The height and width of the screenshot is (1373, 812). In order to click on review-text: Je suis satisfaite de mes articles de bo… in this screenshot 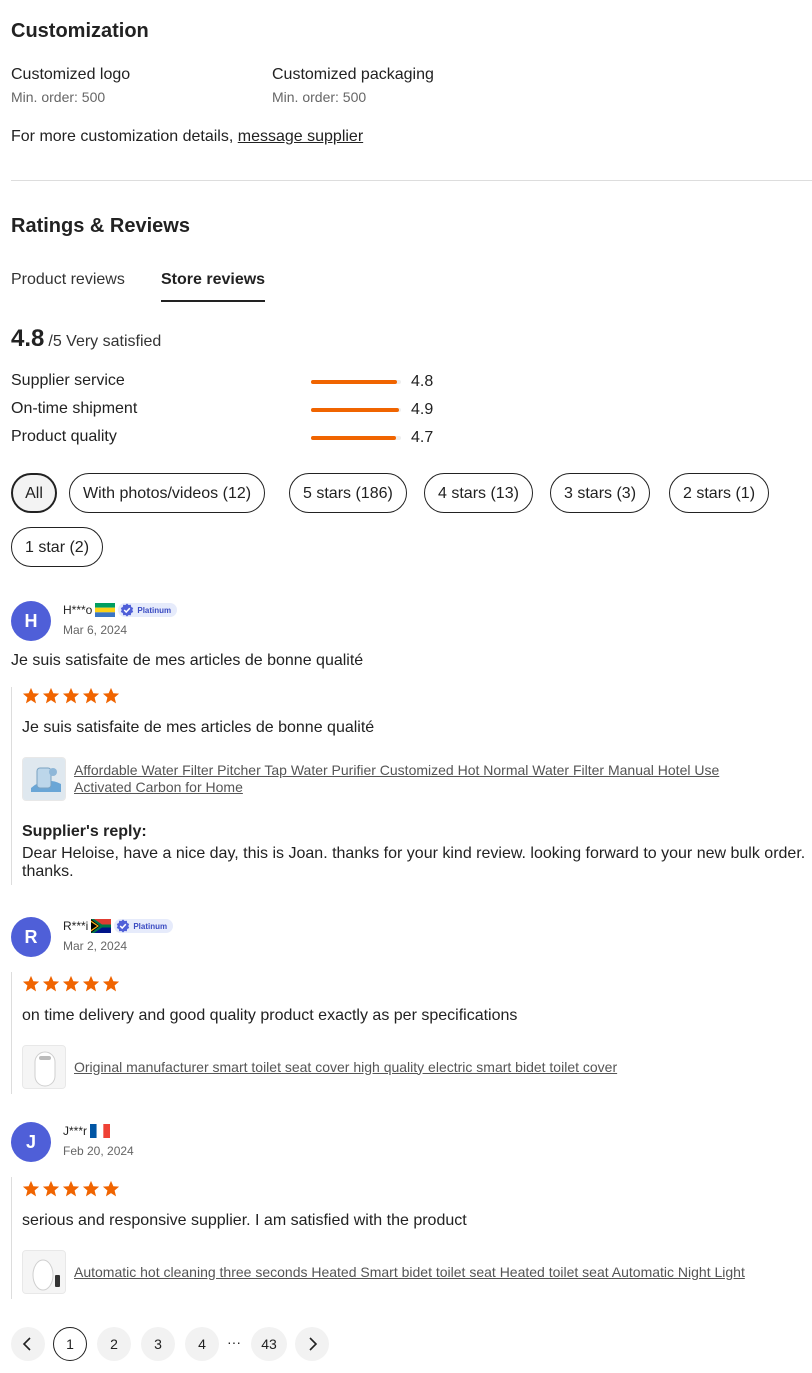, I will do `click(198, 727)`.